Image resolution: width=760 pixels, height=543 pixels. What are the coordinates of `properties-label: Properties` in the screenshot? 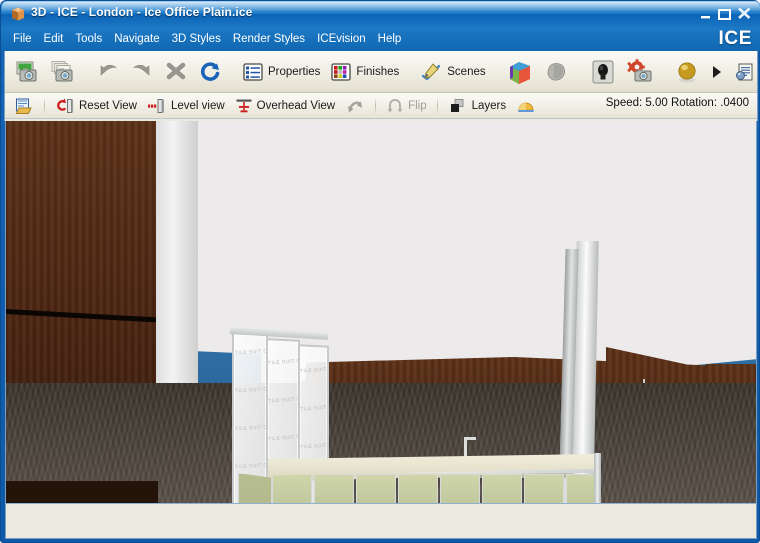 It's located at (294, 71).